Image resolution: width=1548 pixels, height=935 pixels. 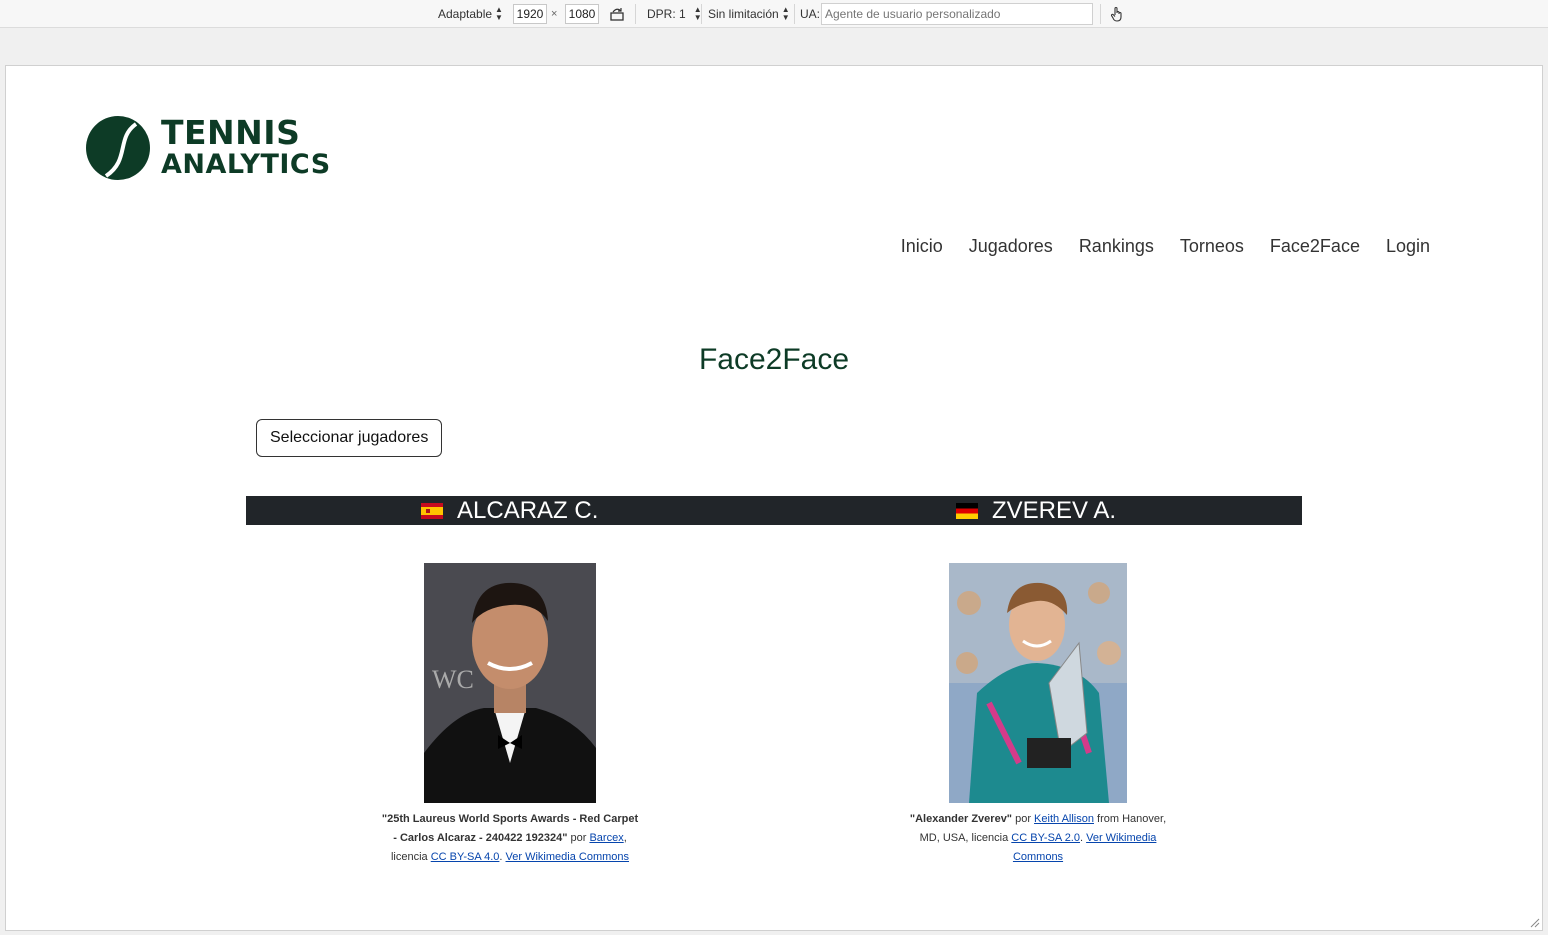 I want to click on player2-photo, so click(x=1038, y=683).